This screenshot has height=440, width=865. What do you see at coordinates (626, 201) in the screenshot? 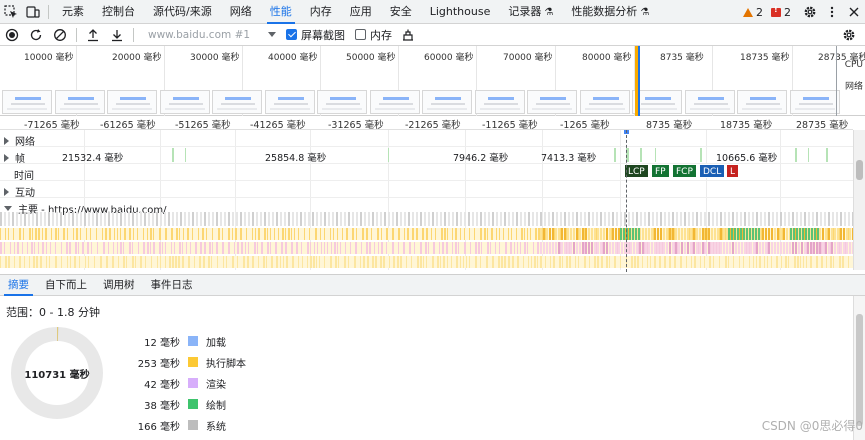
I see `current-time-line` at bounding box center [626, 201].